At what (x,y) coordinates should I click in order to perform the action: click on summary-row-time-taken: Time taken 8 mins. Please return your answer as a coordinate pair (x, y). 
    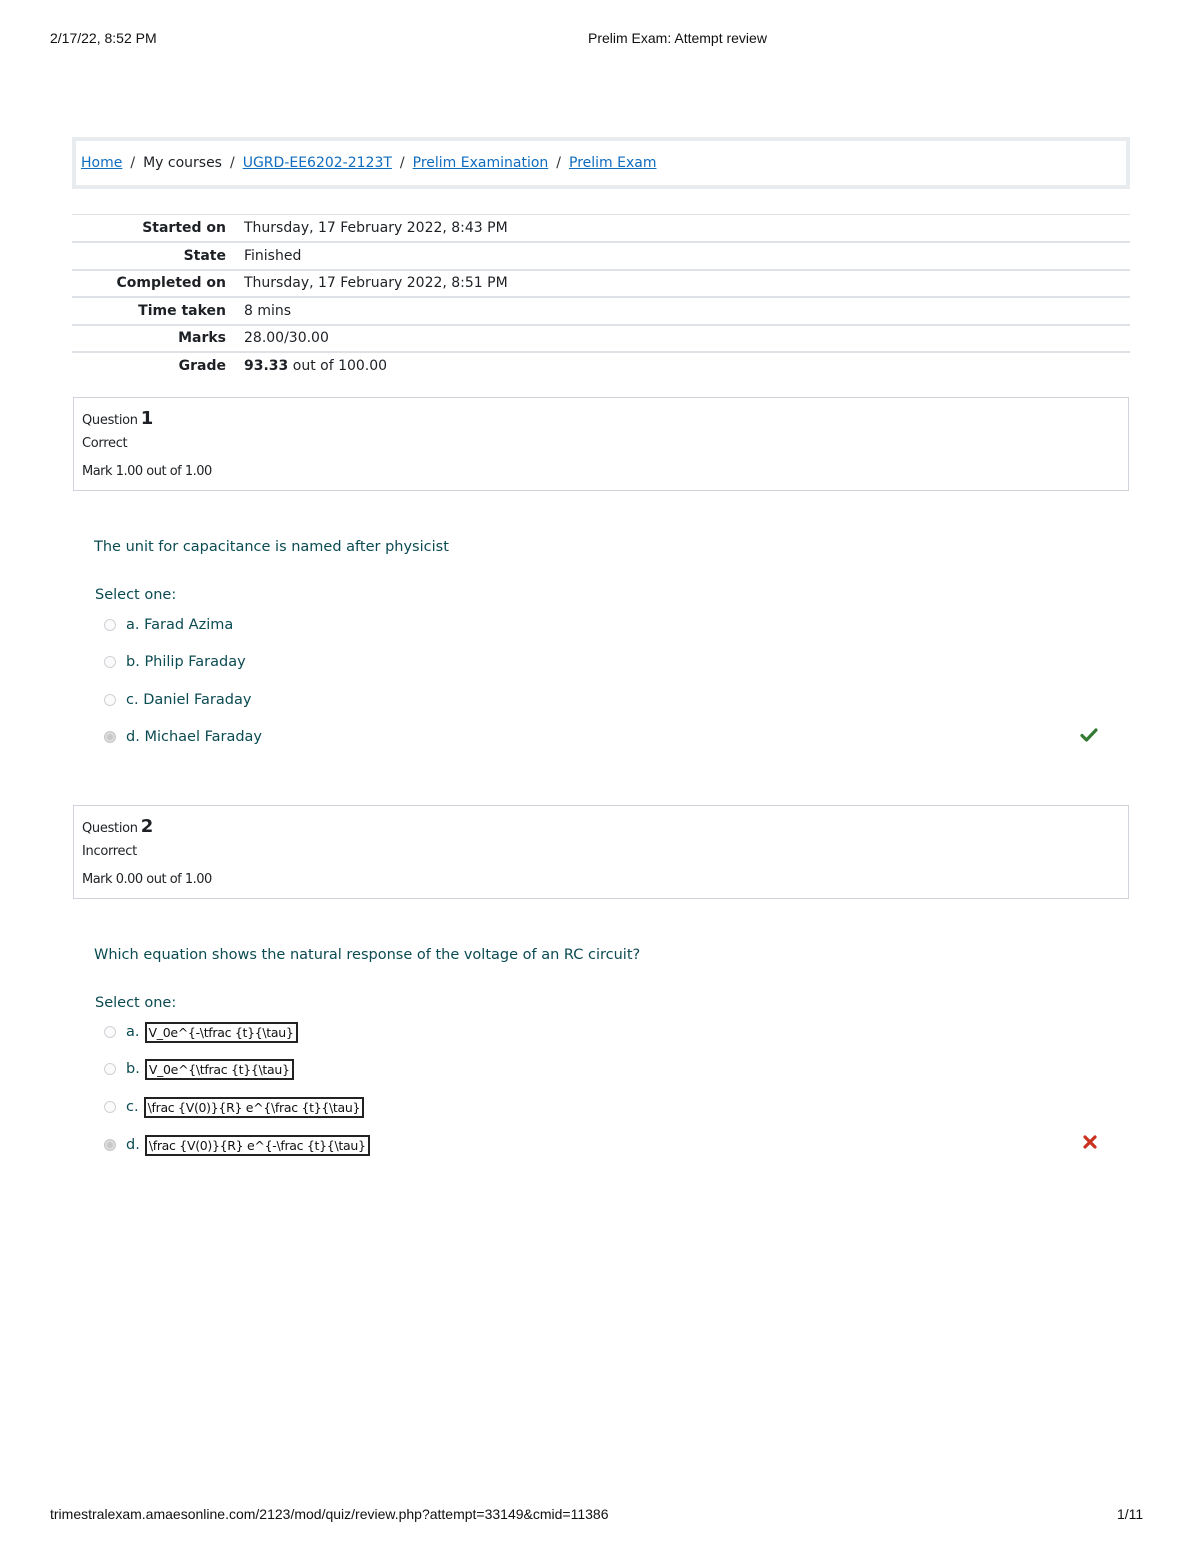
    Looking at the image, I should click on (601, 311).